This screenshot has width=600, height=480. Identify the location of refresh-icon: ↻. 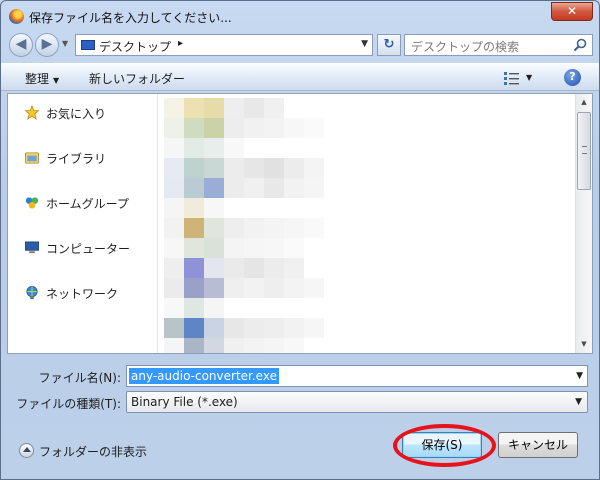
(389, 44).